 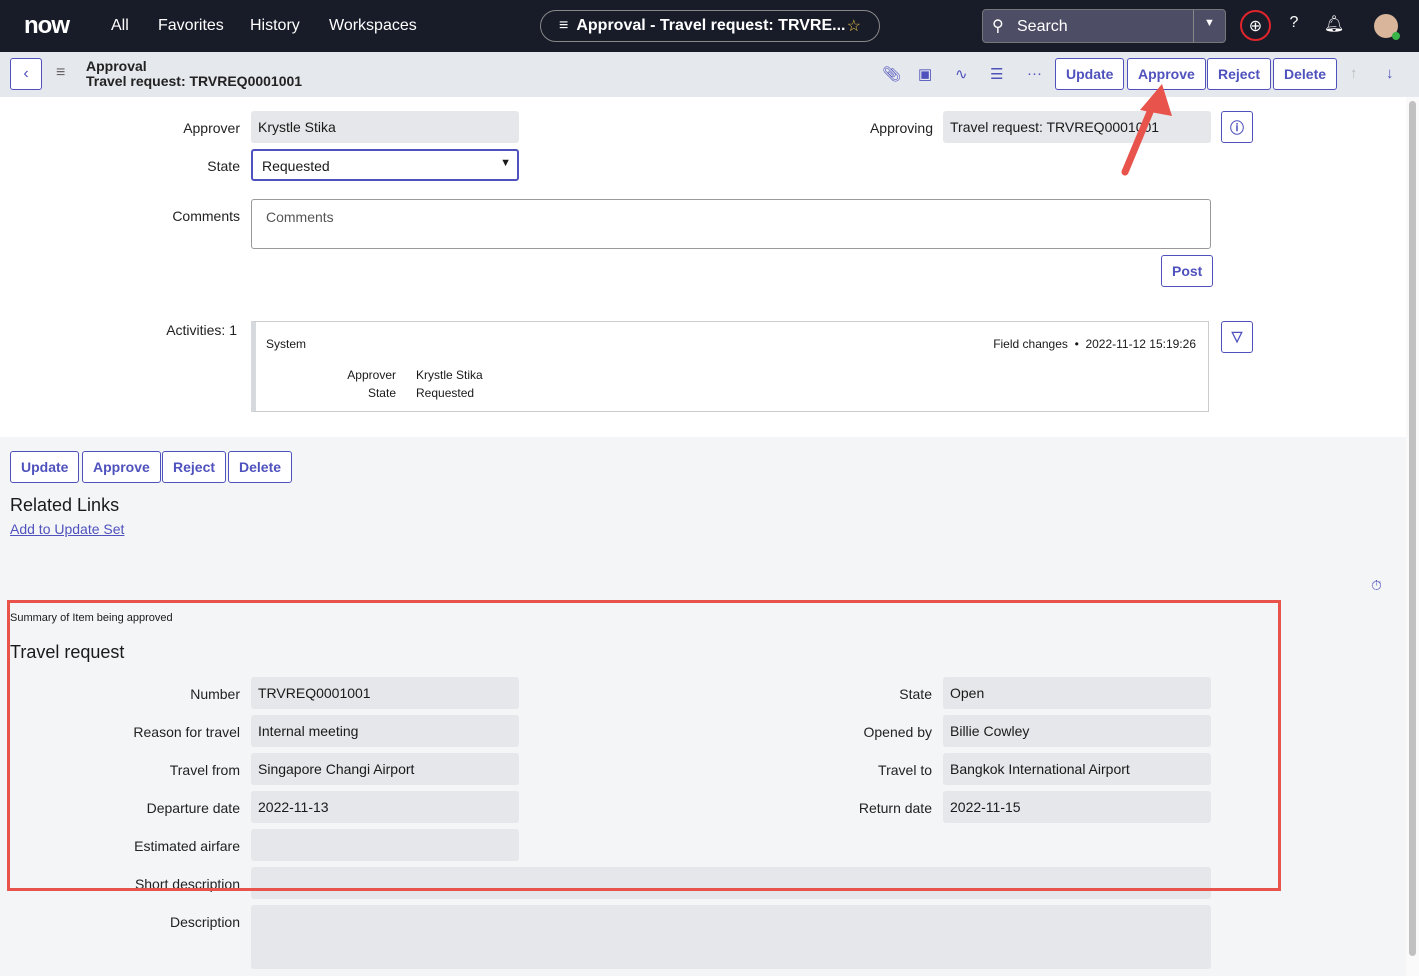 I want to click on approve-button-bottom: Approve, so click(x=121, y=467).